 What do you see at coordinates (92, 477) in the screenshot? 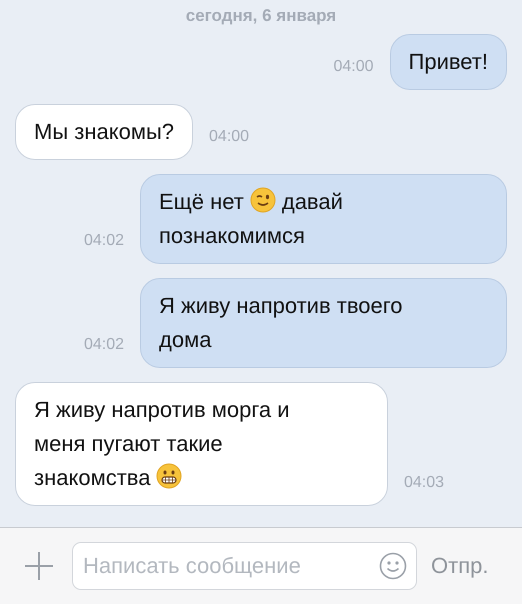
I see `message-text: знакомства` at bounding box center [92, 477].